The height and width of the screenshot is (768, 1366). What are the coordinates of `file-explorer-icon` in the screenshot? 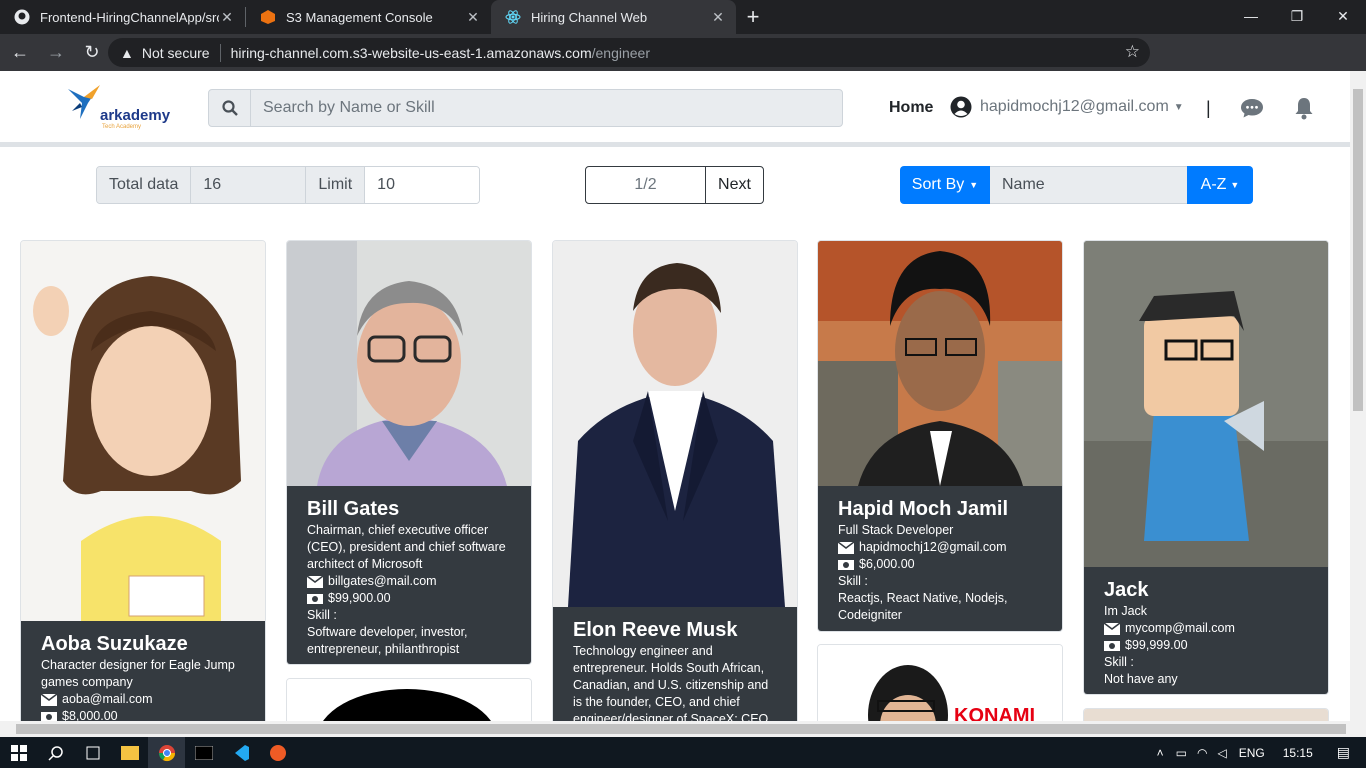 It's located at (129, 752).